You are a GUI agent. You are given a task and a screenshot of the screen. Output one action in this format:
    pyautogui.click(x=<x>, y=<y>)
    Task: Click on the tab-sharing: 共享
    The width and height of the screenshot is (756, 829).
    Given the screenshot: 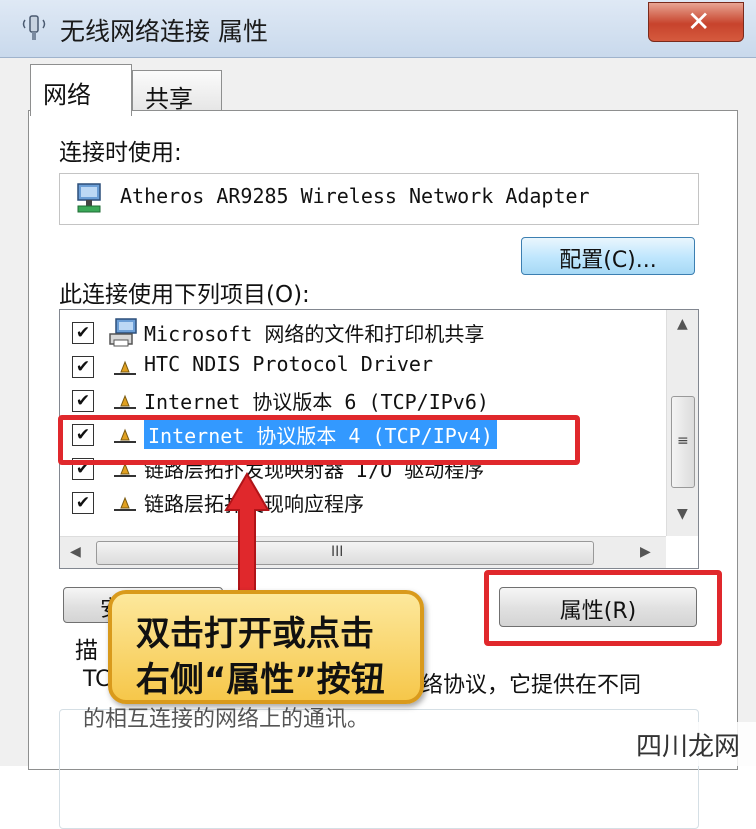 What is the action you would take?
    pyautogui.click(x=177, y=91)
    